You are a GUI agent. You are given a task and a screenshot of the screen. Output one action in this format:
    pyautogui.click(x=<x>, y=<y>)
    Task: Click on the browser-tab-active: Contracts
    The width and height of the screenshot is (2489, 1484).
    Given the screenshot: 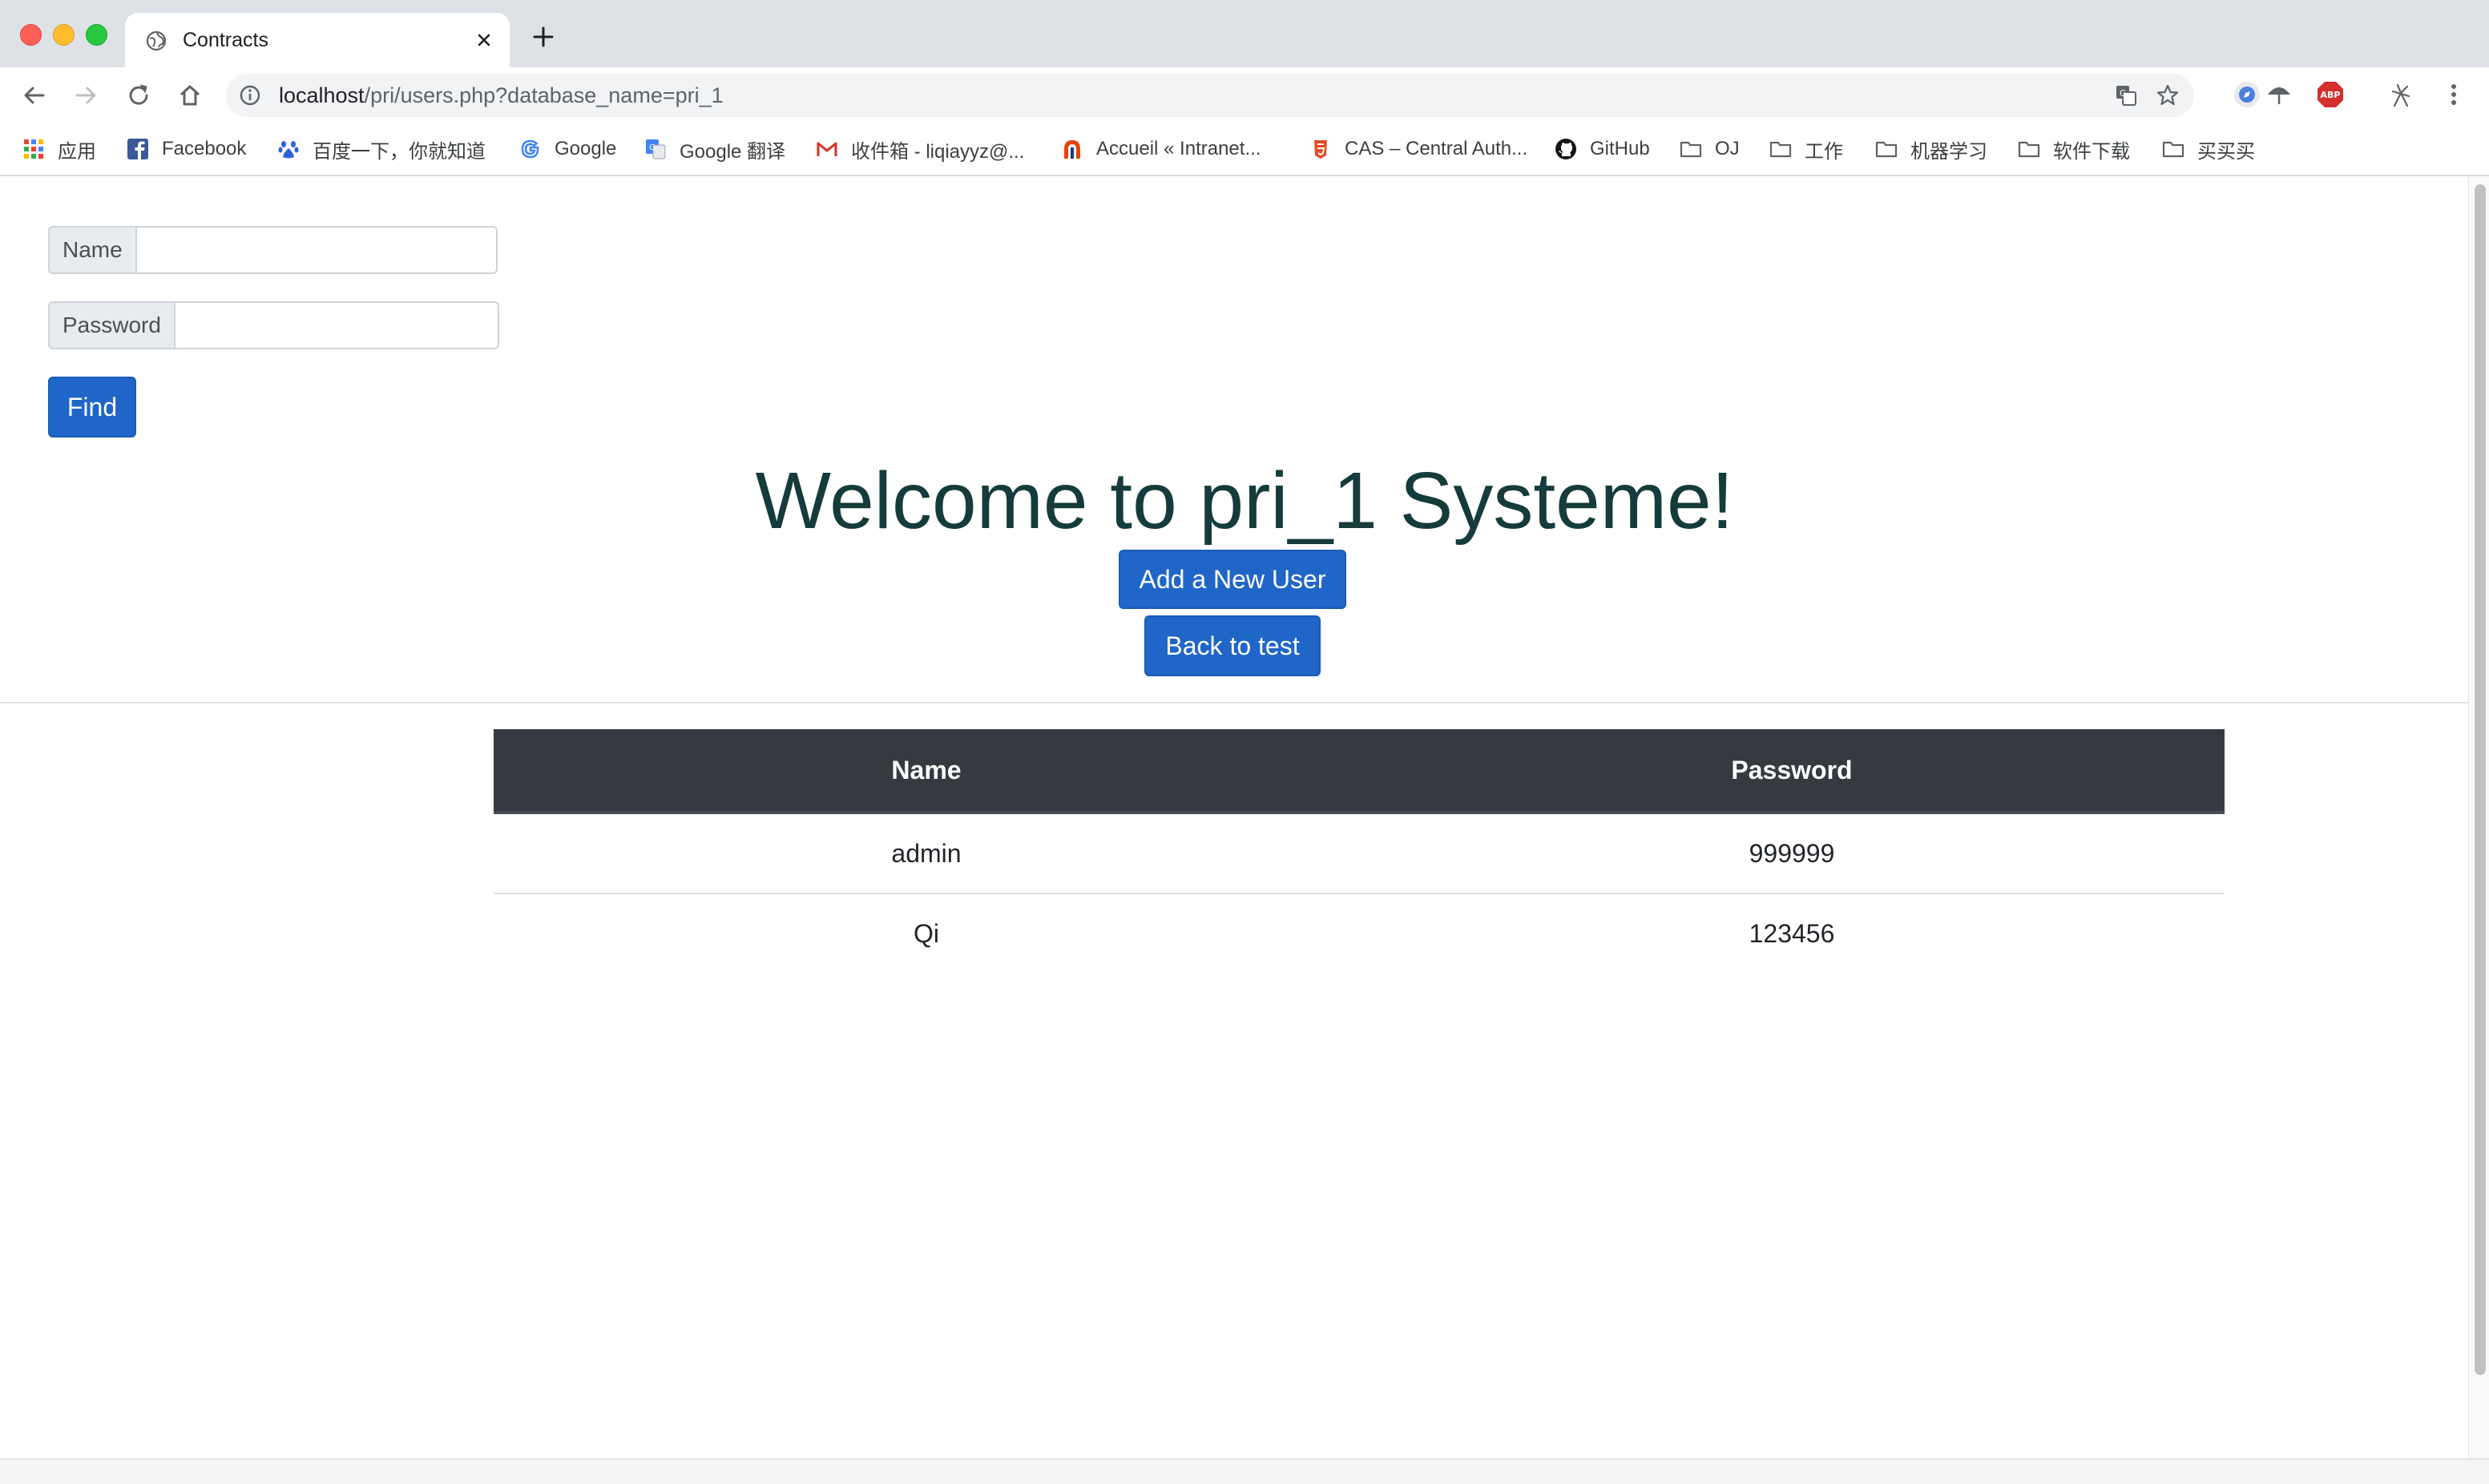 What is the action you would take?
    pyautogui.click(x=317, y=40)
    